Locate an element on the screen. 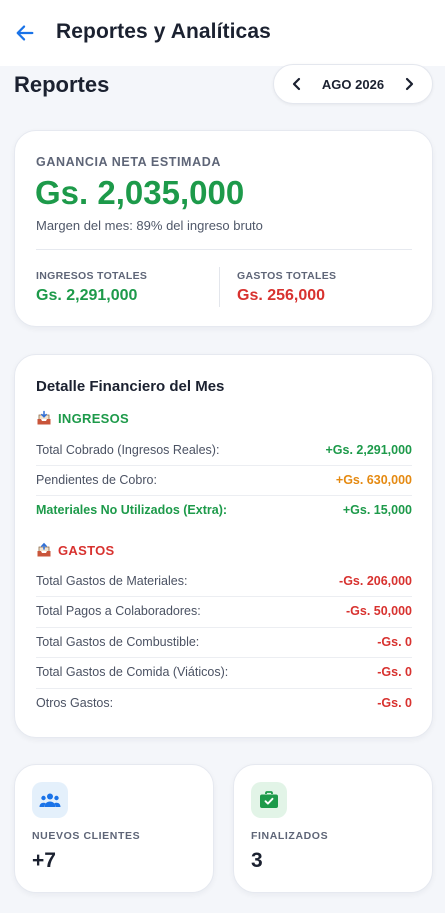  net-profit-amount: Gs. 2,035,000 is located at coordinates (140, 192).